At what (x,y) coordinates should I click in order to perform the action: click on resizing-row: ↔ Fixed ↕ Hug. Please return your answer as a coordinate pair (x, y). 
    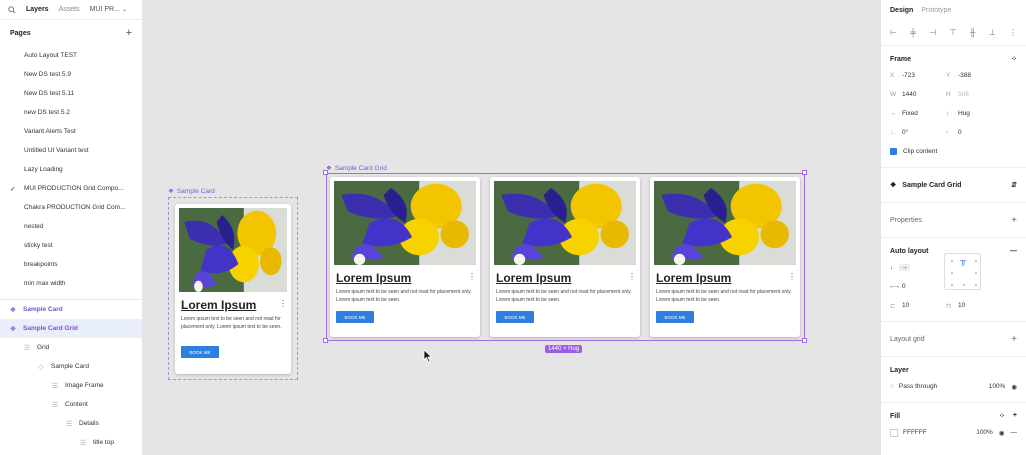
    Looking at the image, I should click on (953, 113).